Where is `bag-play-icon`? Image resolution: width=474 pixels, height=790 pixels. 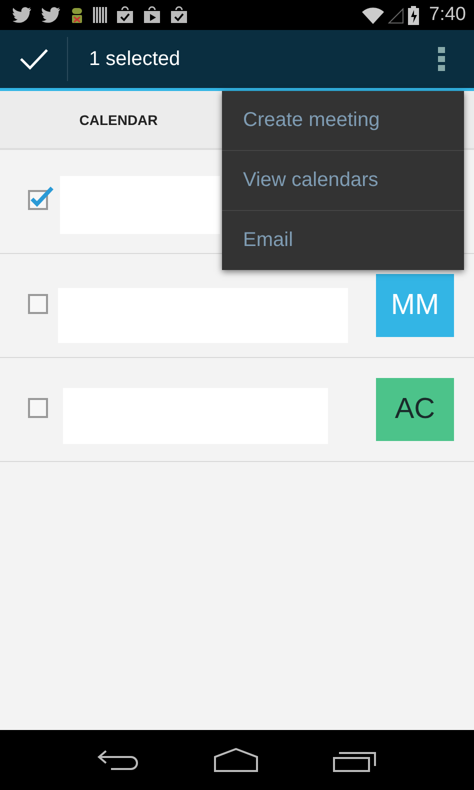
bag-play-icon is located at coordinates (152, 15).